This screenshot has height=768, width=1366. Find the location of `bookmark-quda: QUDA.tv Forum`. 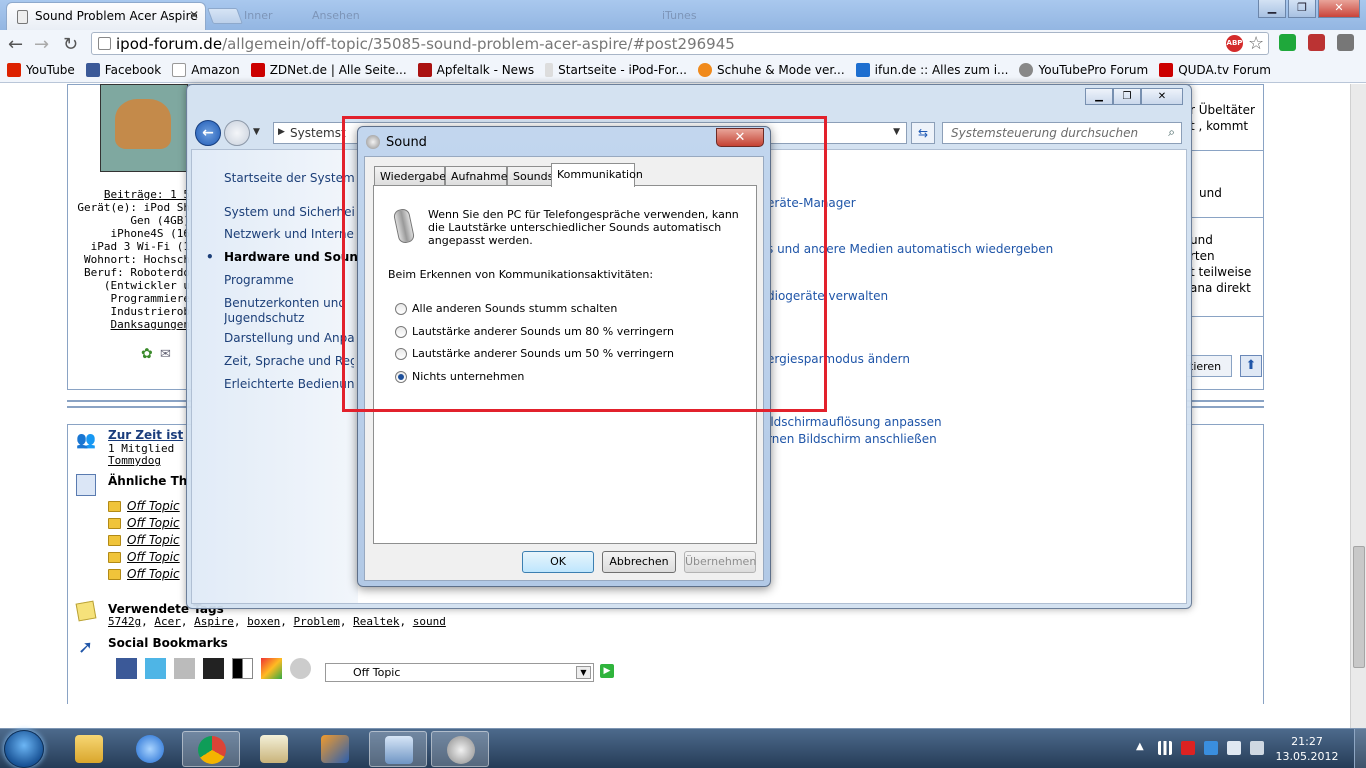

bookmark-quda: QUDA.tv Forum is located at coordinates (1215, 70).